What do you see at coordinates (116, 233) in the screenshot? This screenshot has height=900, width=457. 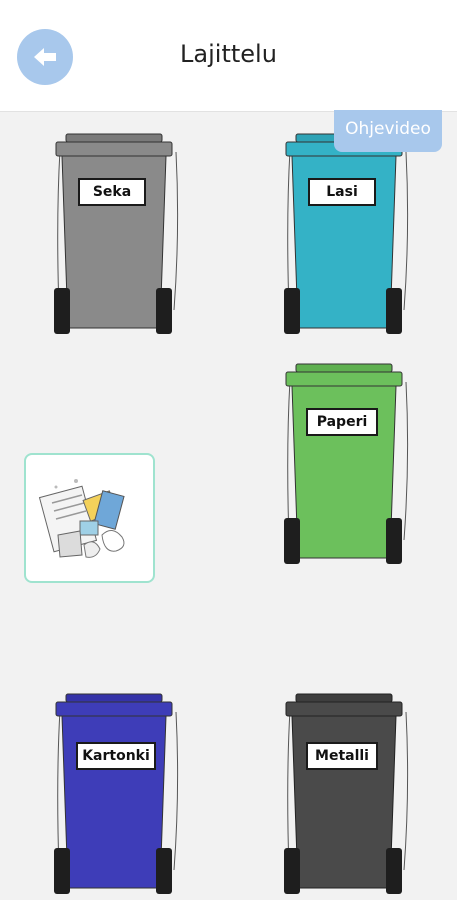 I see `bin-seka-icon` at bounding box center [116, 233].